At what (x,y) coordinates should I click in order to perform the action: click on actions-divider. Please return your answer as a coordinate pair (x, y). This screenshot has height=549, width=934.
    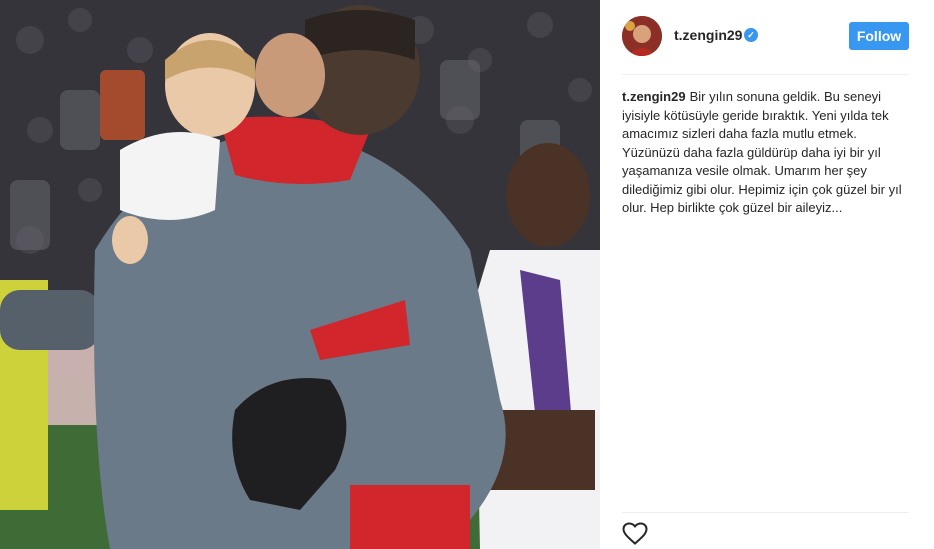
    Looking at the image, I should click on (765, 512).